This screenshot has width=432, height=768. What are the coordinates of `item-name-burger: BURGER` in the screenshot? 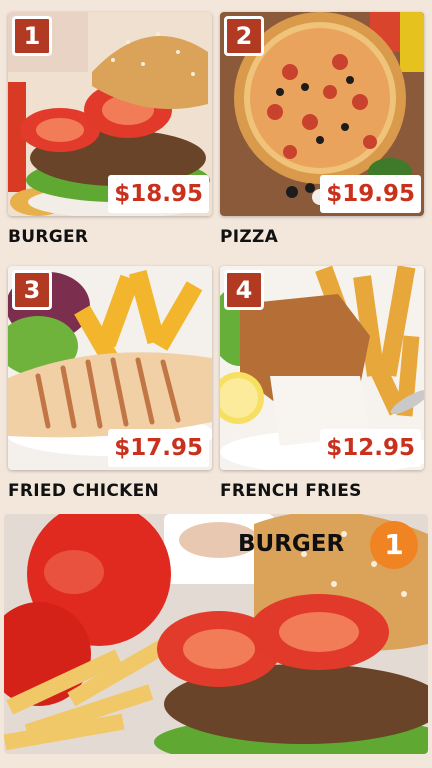 It's located at (48, 237).